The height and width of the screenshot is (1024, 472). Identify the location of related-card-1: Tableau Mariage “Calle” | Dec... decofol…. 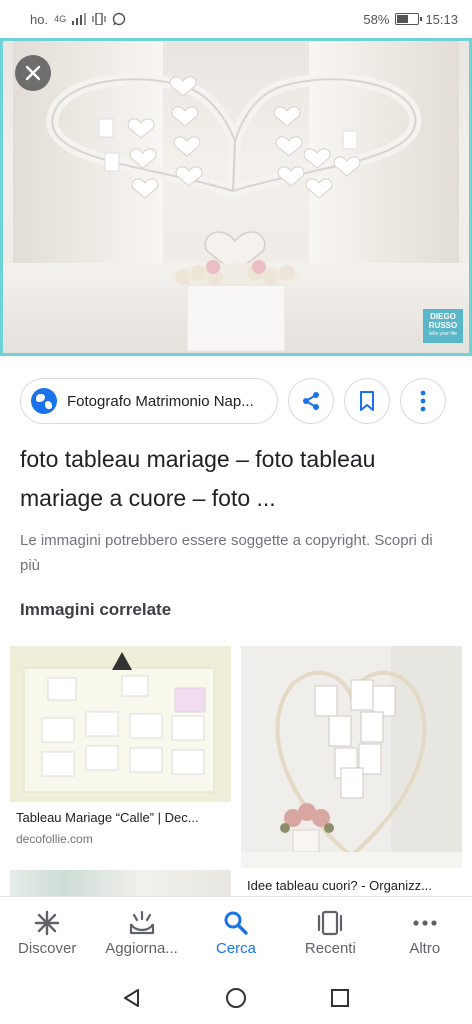
(120, 751).